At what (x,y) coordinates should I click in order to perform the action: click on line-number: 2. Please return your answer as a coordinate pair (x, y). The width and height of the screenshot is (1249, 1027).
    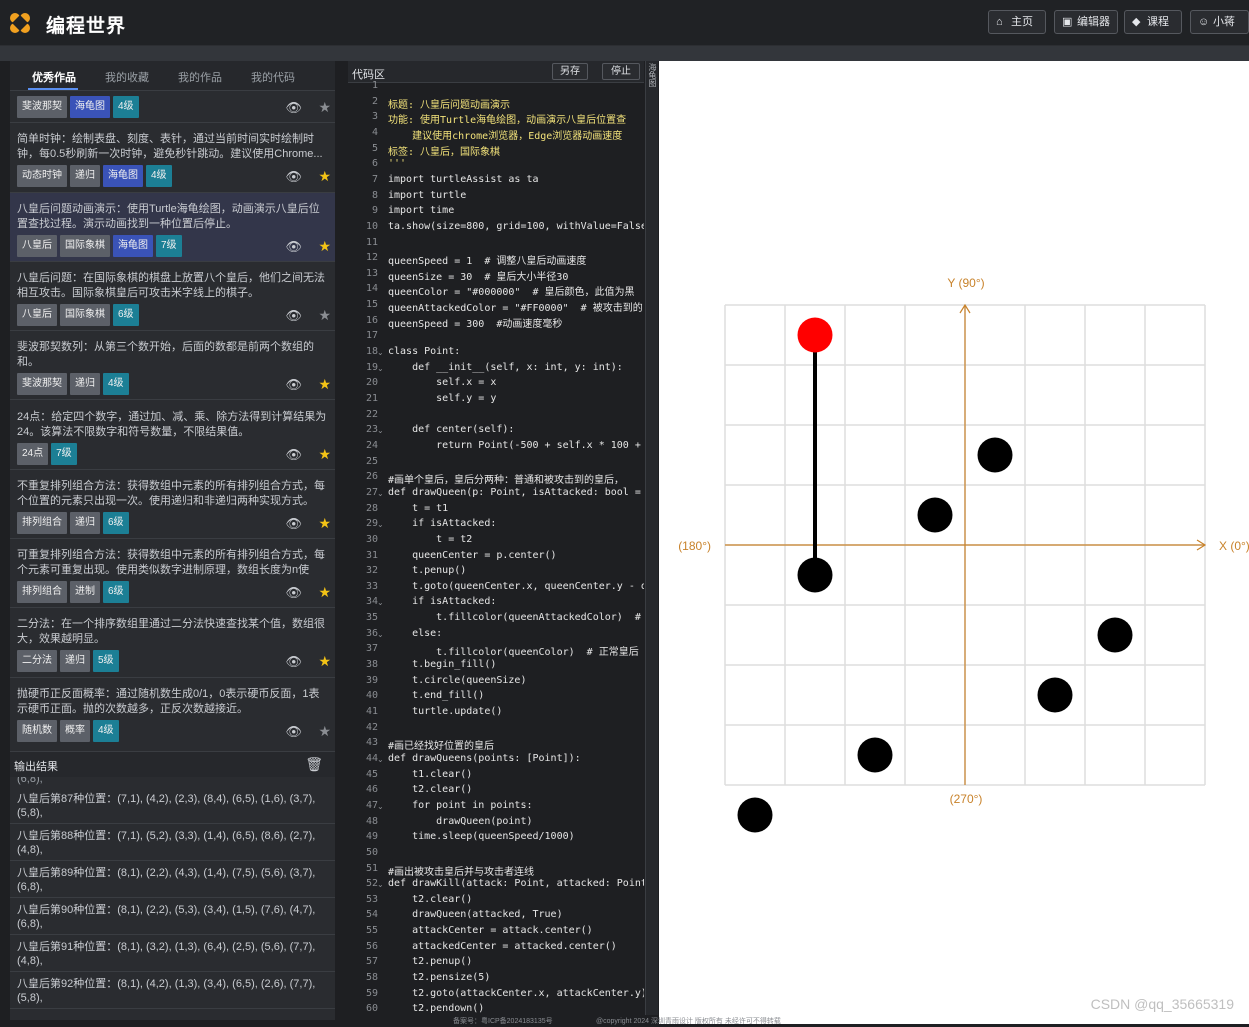
    Looking at the image, I should click on (374, 101).